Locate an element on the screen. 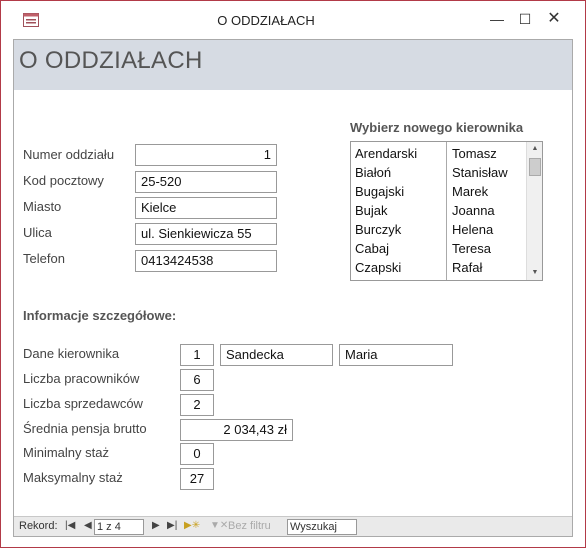 This screenshot has width=586, height=548. kod-field: 25-520 is located at coordinates (206, 182).